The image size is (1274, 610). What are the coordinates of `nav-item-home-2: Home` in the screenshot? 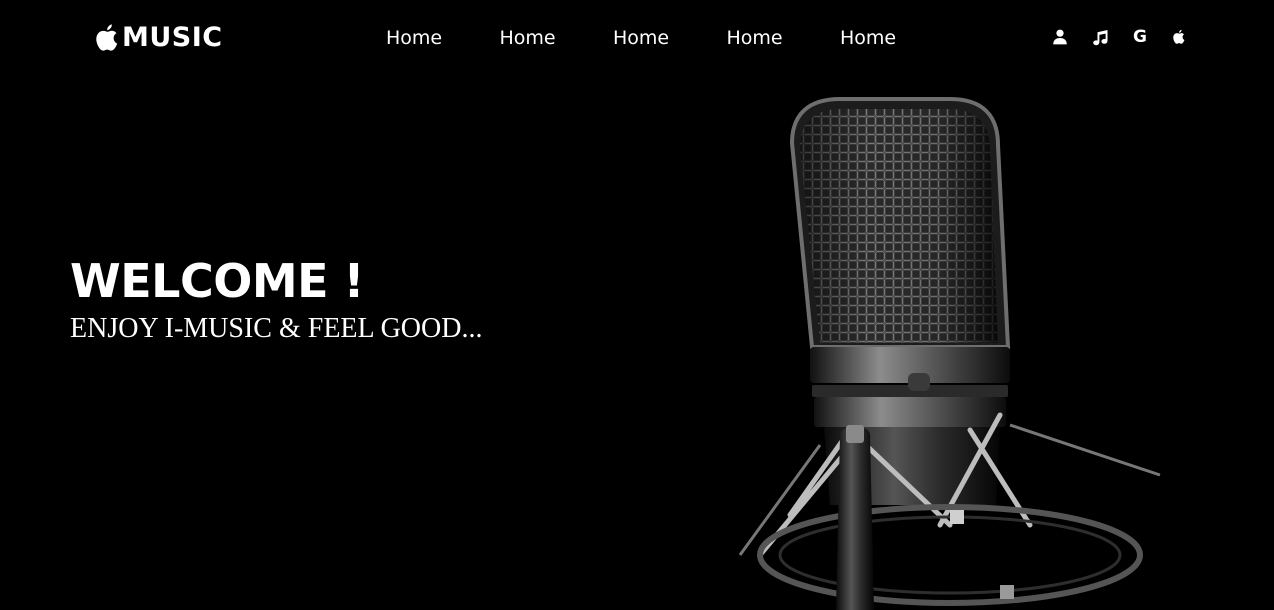 It's located at (557, 38).